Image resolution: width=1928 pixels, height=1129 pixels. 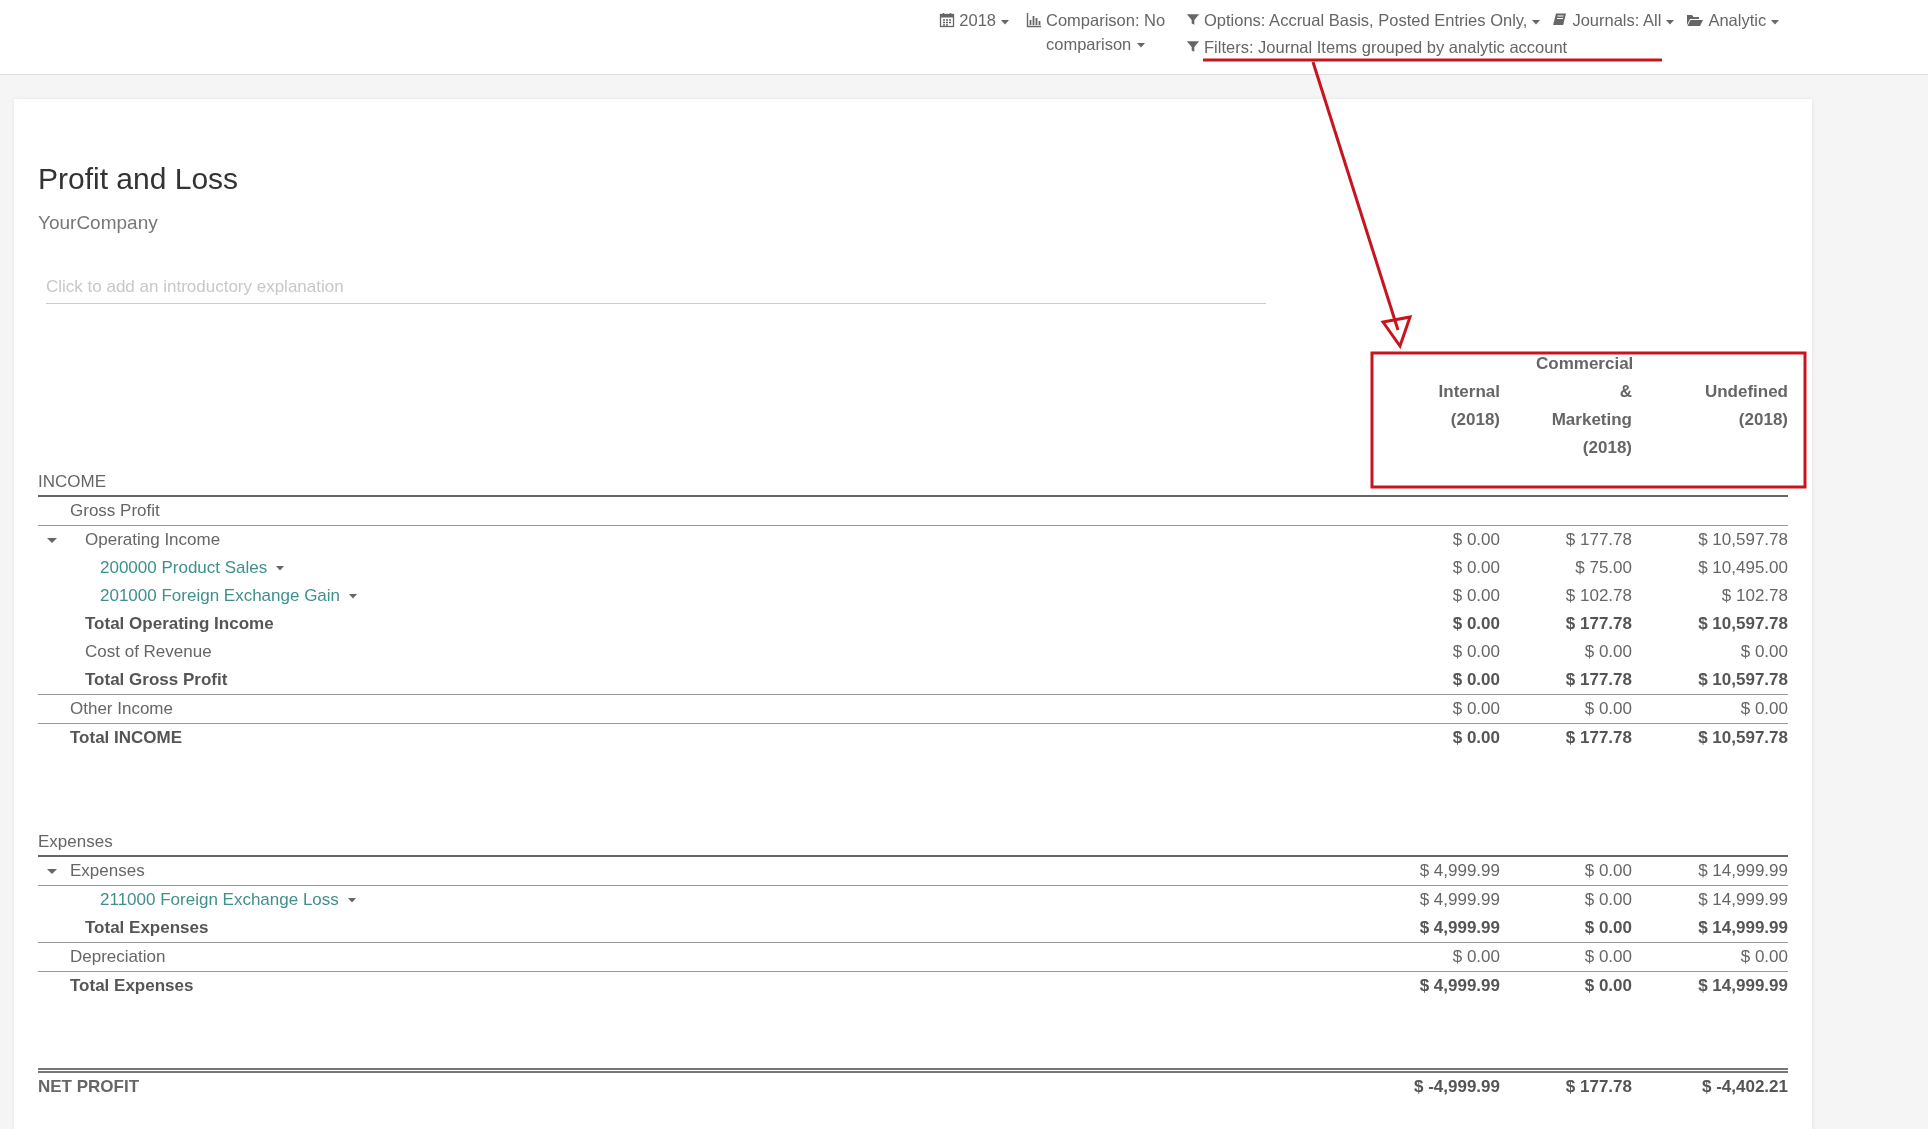 What do you see at coordinates (1034, 20) in the screenshot?
I see `bar-chart-icon` at bounding box center [1034, 20].